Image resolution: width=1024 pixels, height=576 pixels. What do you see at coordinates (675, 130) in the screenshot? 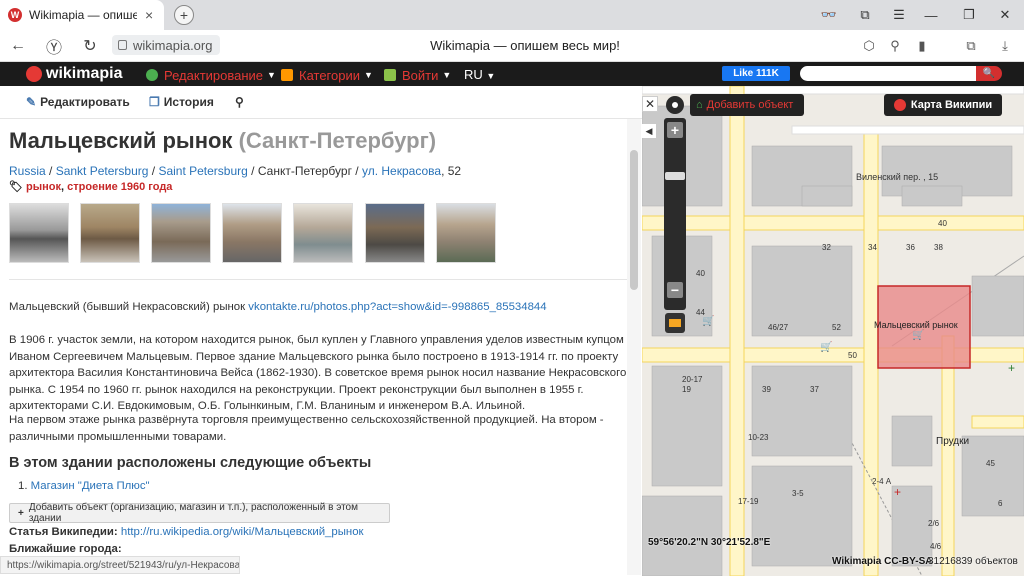
I see `zoom-in-button: +` at bounding box center [675, 130].